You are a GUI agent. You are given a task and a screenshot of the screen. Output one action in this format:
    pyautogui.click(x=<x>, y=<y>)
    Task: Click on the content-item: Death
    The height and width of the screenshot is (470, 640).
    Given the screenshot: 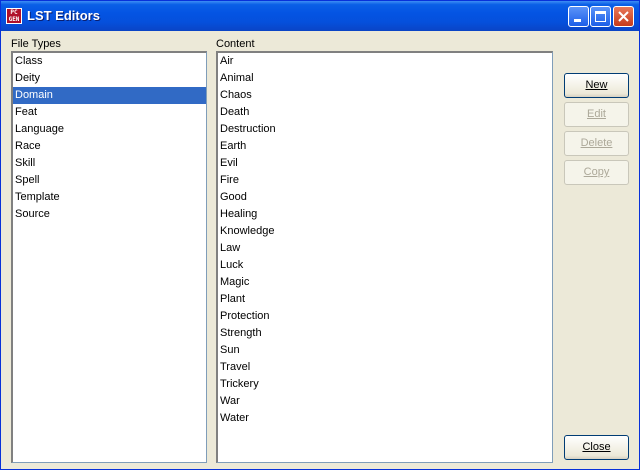 What is the action you would take?
    pyautogui.click(x=385, y=112)
    